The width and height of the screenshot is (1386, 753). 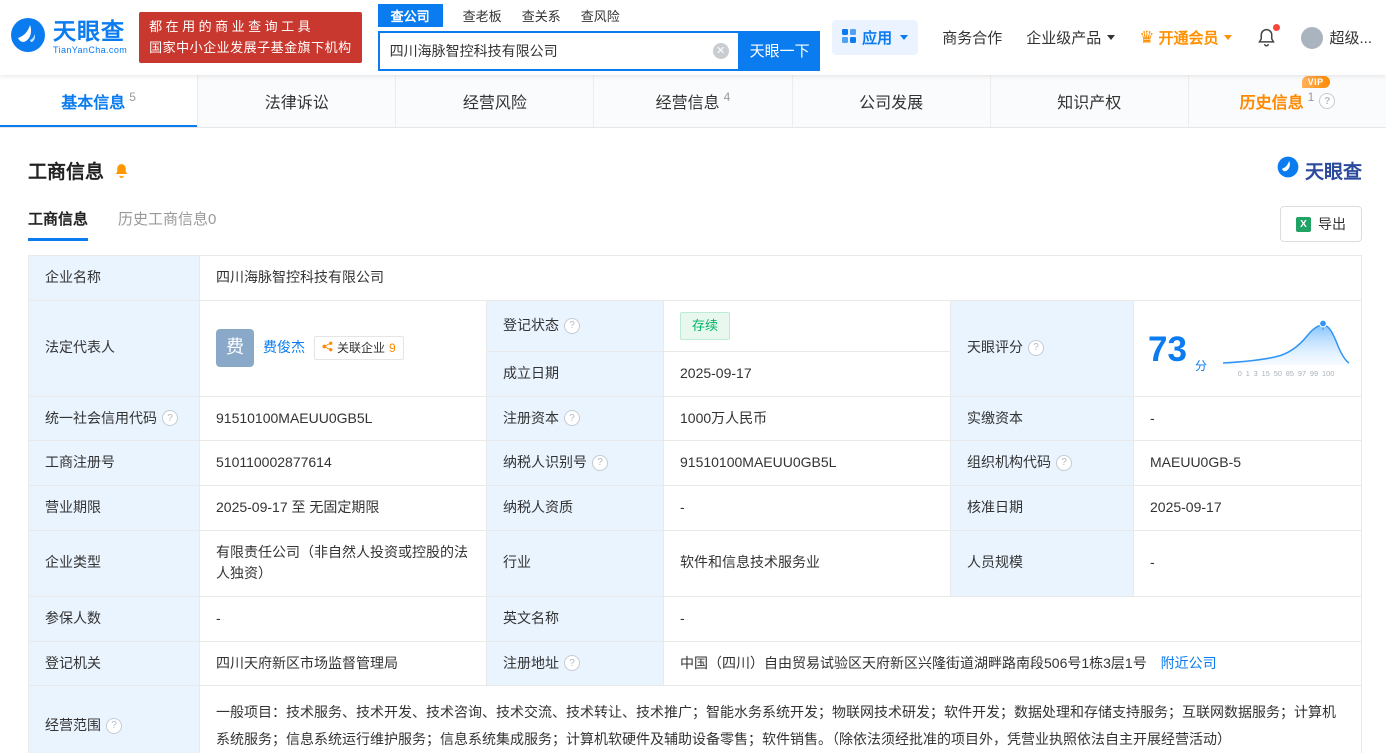 I want to click on notification-dot, so click(x=1277, y=27).